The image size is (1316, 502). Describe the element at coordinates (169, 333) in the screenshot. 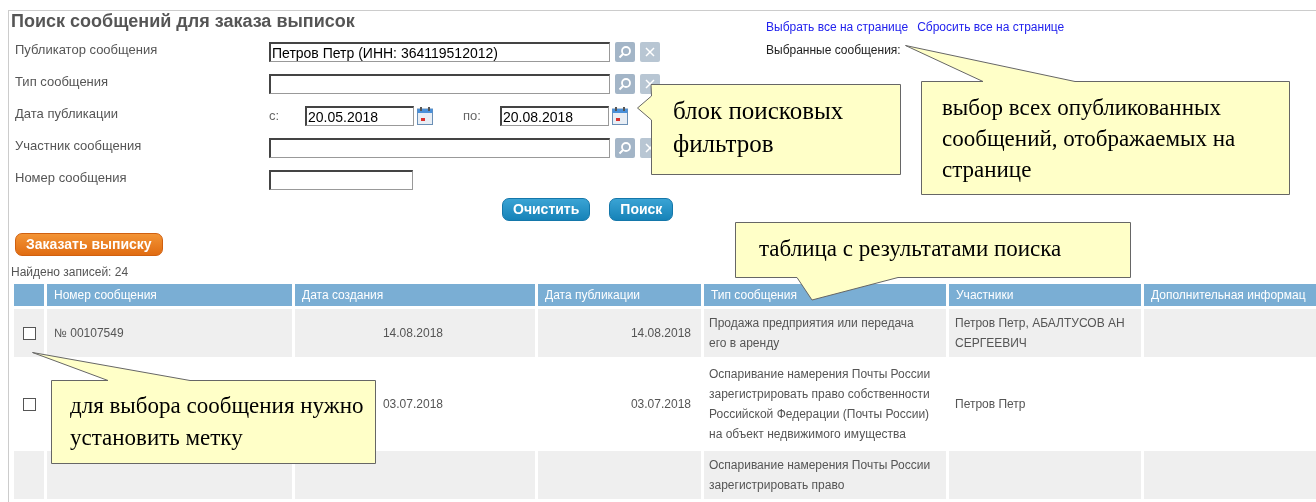

I see `table-cell: № 00107549` at that location.